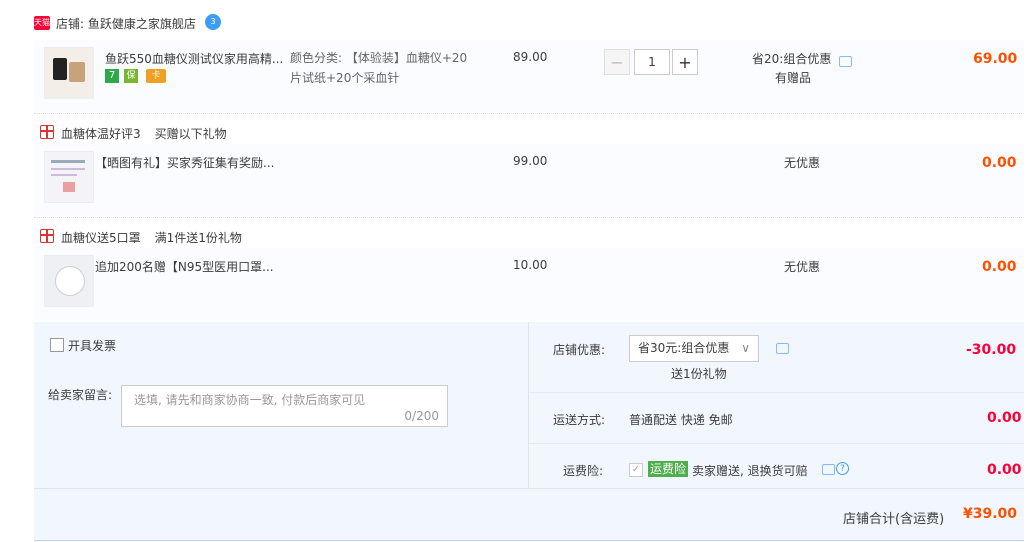 The height and width of the screenshot is (542, 1029). Describe the element at coordinates (80, 395) in the screenshot. I see `message-label: 给卖家留言:` at that location.